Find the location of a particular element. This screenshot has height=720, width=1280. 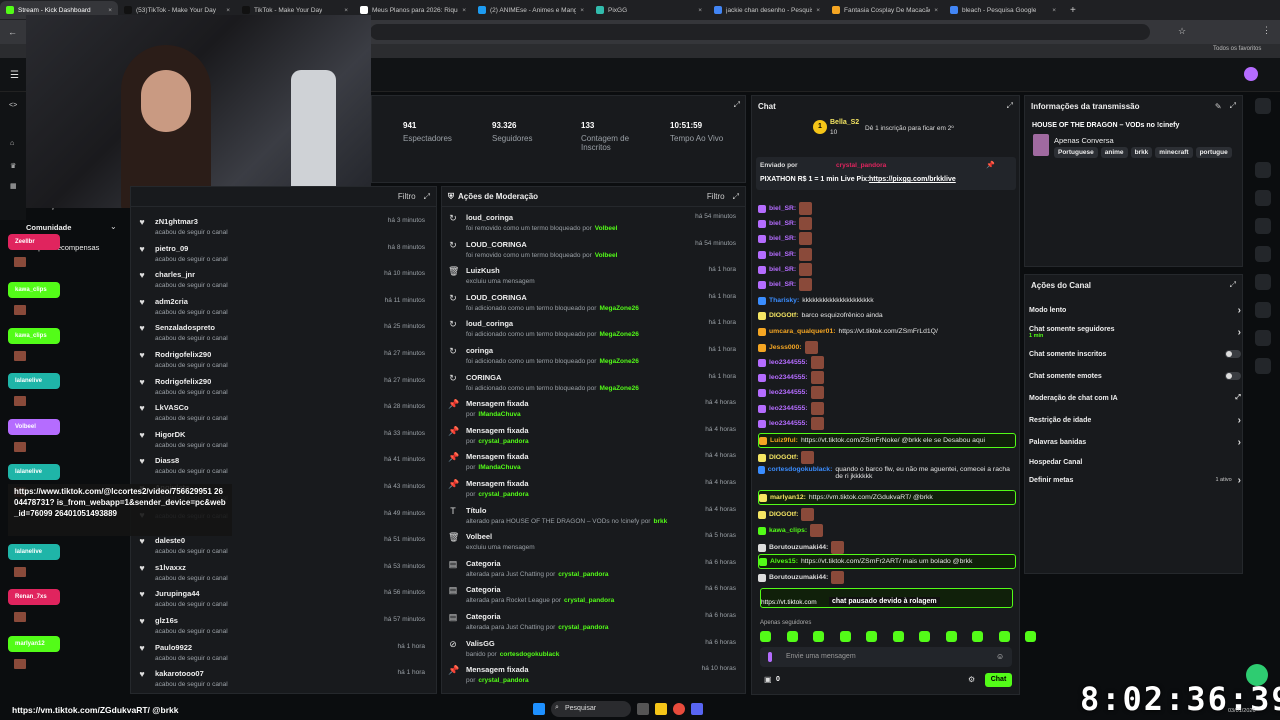

pencil-icon: ✎ is located at coordinates (1218, 106).